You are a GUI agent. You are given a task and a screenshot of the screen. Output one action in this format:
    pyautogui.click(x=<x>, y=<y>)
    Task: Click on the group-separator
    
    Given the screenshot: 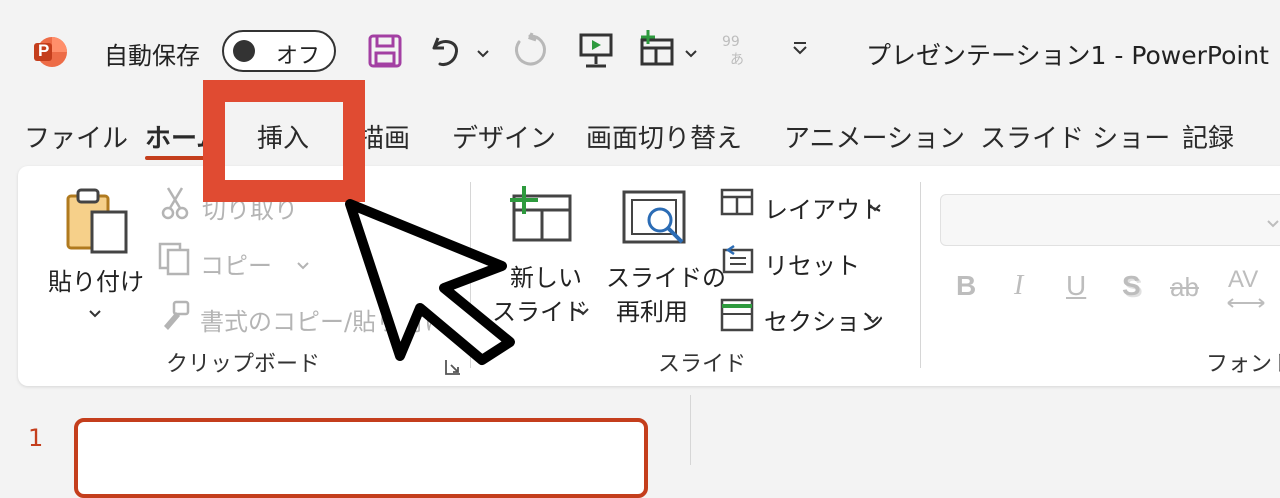 What is the action you would take?
    pyautogui.click(x=920, y=275)
    